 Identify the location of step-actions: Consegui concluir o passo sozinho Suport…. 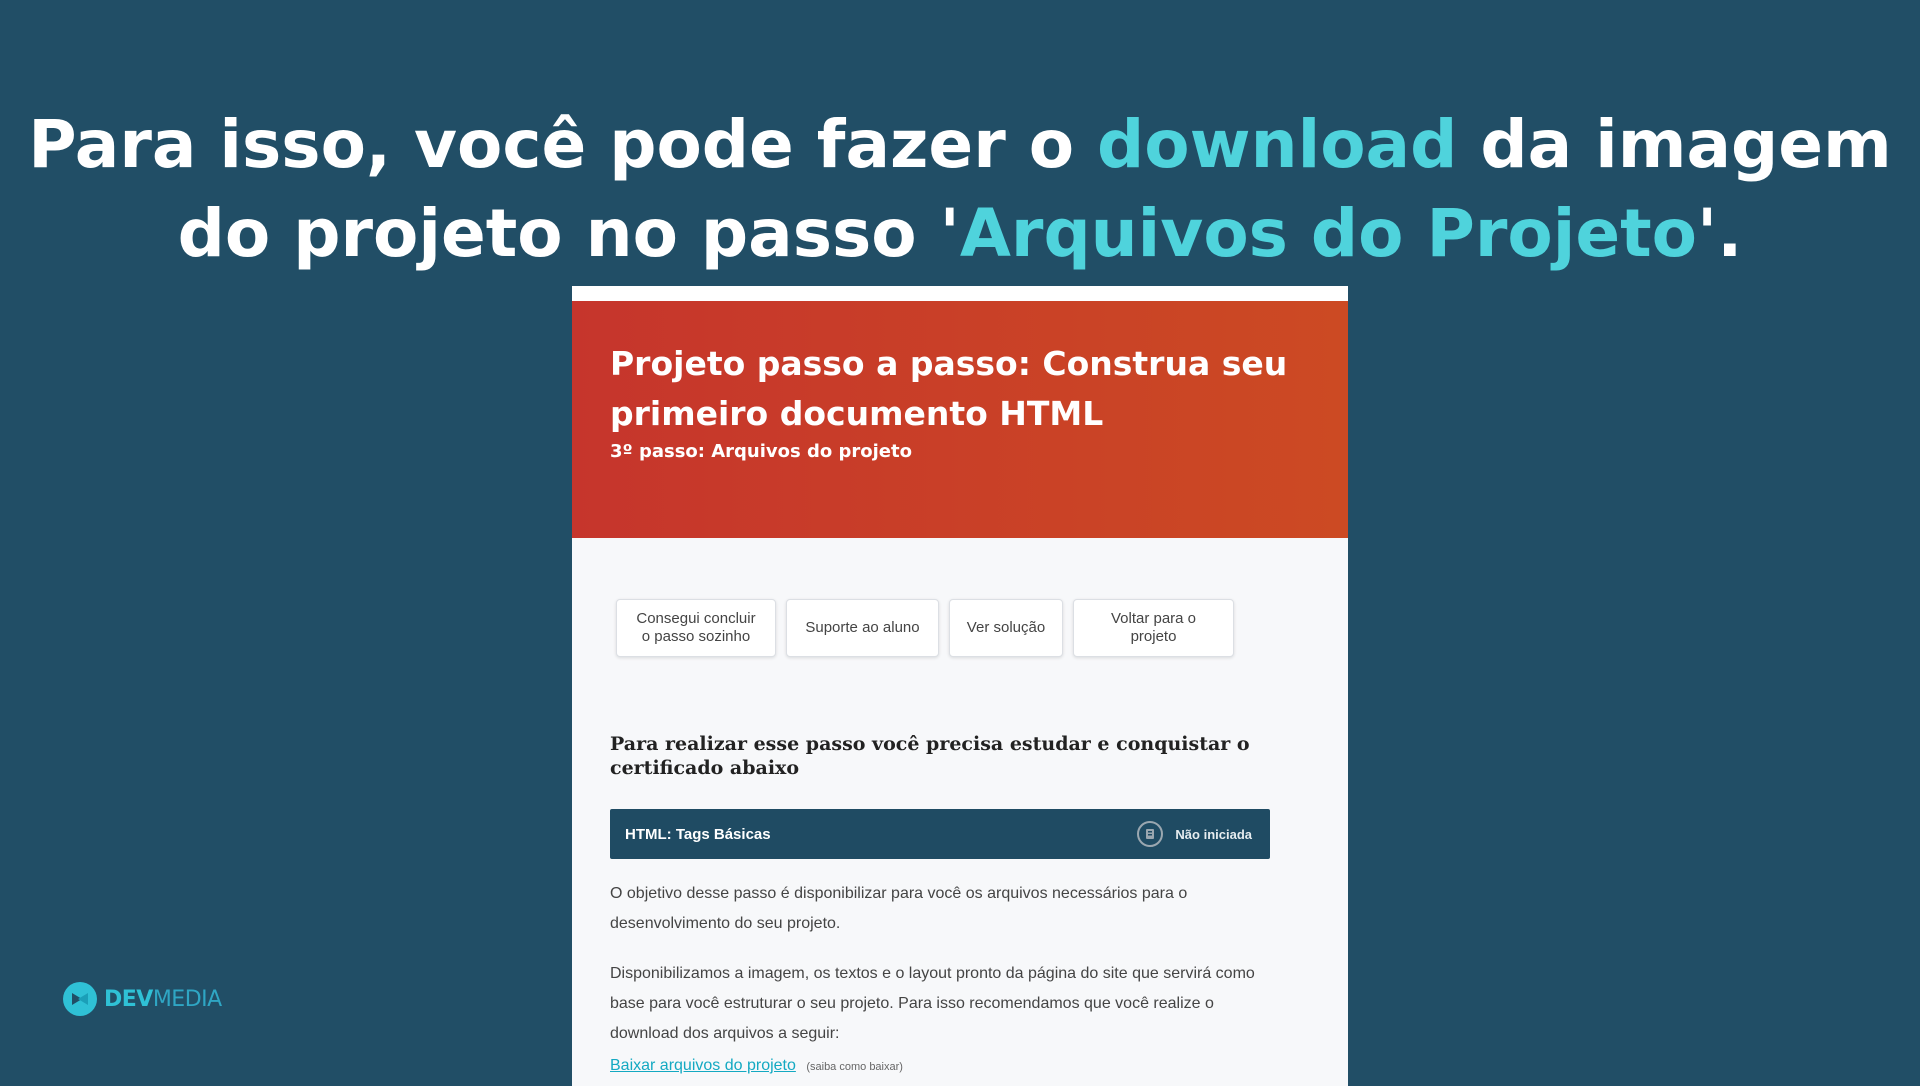
(982, 628).